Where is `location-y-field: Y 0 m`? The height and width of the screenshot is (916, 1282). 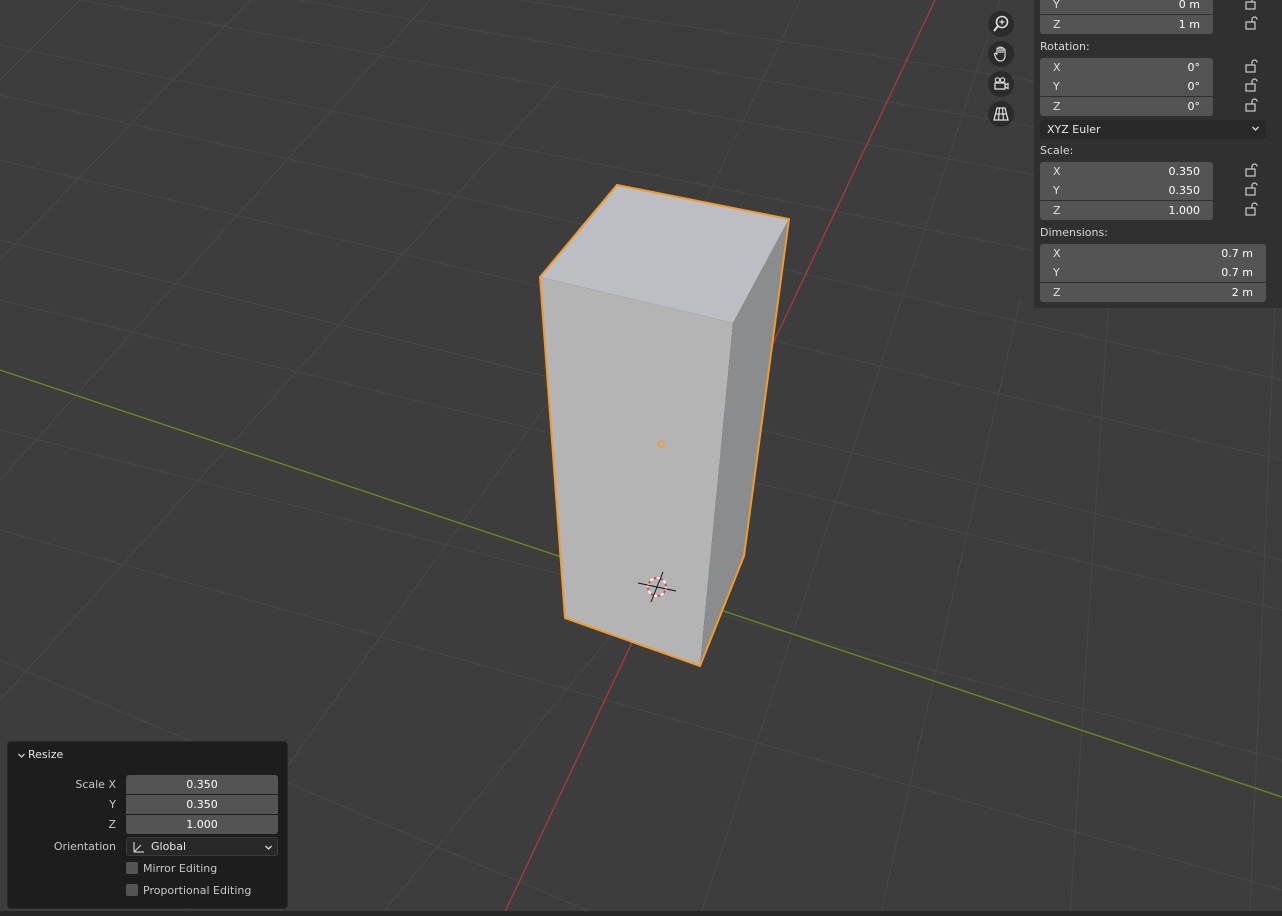
location-y-field: Y 0 m is located at coordinates (1126, 7).